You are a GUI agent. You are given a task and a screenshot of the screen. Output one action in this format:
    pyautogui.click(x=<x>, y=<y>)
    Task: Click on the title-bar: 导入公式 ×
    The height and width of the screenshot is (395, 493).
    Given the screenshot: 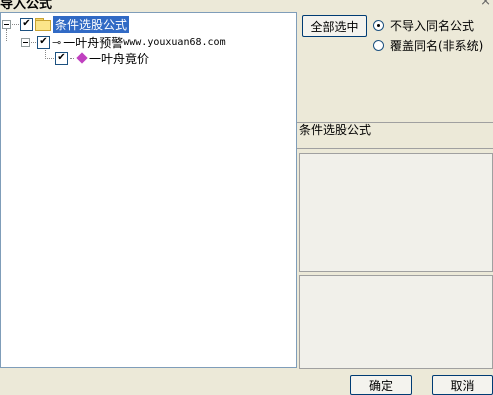 What is the action you would take?
    pyautogui.click(x=246, y=6)
    